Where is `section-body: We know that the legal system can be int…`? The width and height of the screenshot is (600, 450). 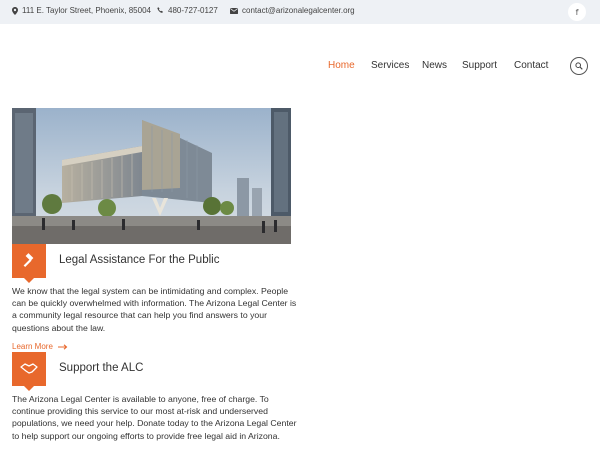
section-body: We know that the legal system can be int… is located at coordinates (154, 309).